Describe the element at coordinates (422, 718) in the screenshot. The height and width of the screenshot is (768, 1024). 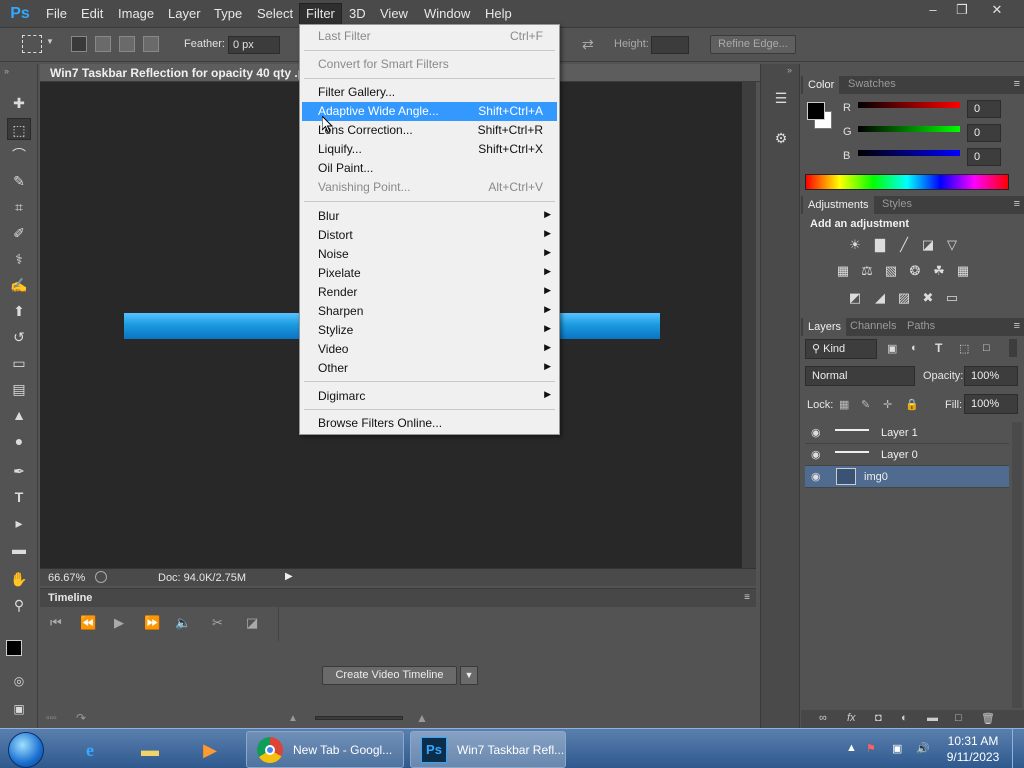
I see `zoom-in-icon: ▲` at that location.